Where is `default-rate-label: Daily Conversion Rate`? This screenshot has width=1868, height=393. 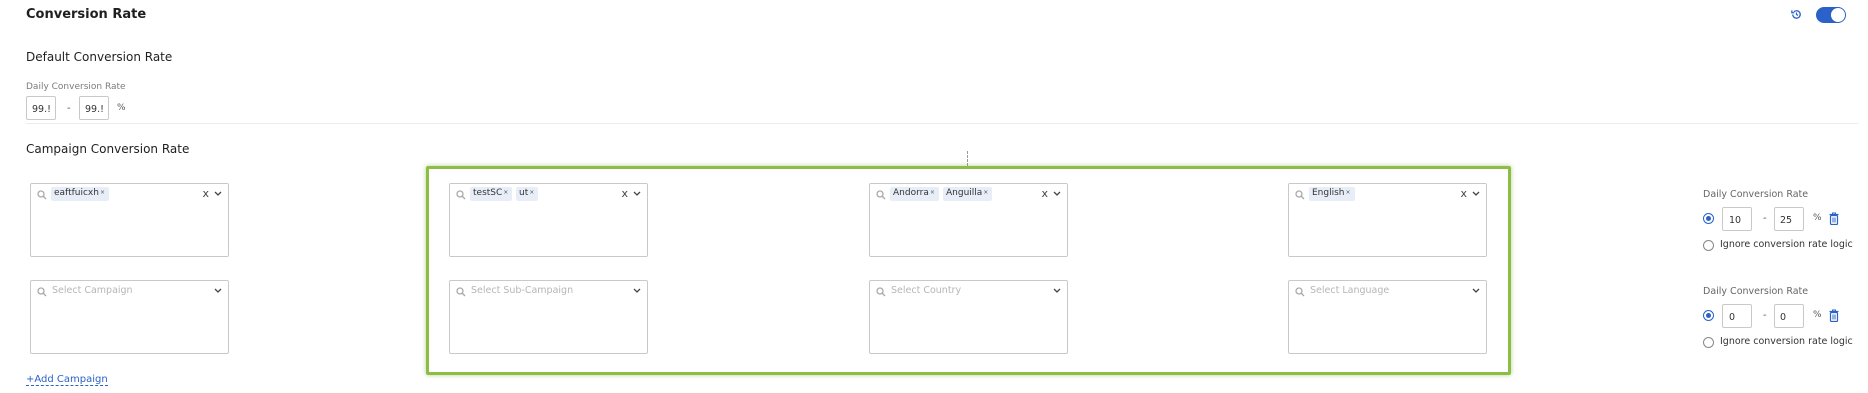 default-rate-label: Daily Conversion Rate is located at coordinates (76, 87).